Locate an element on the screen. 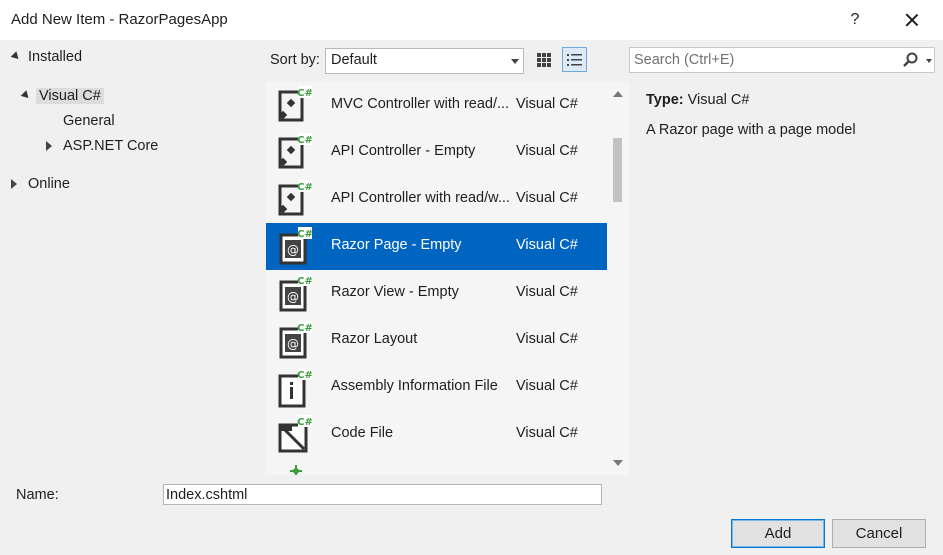  search-options-dropdown-icon is located at coordinates (929, 61).